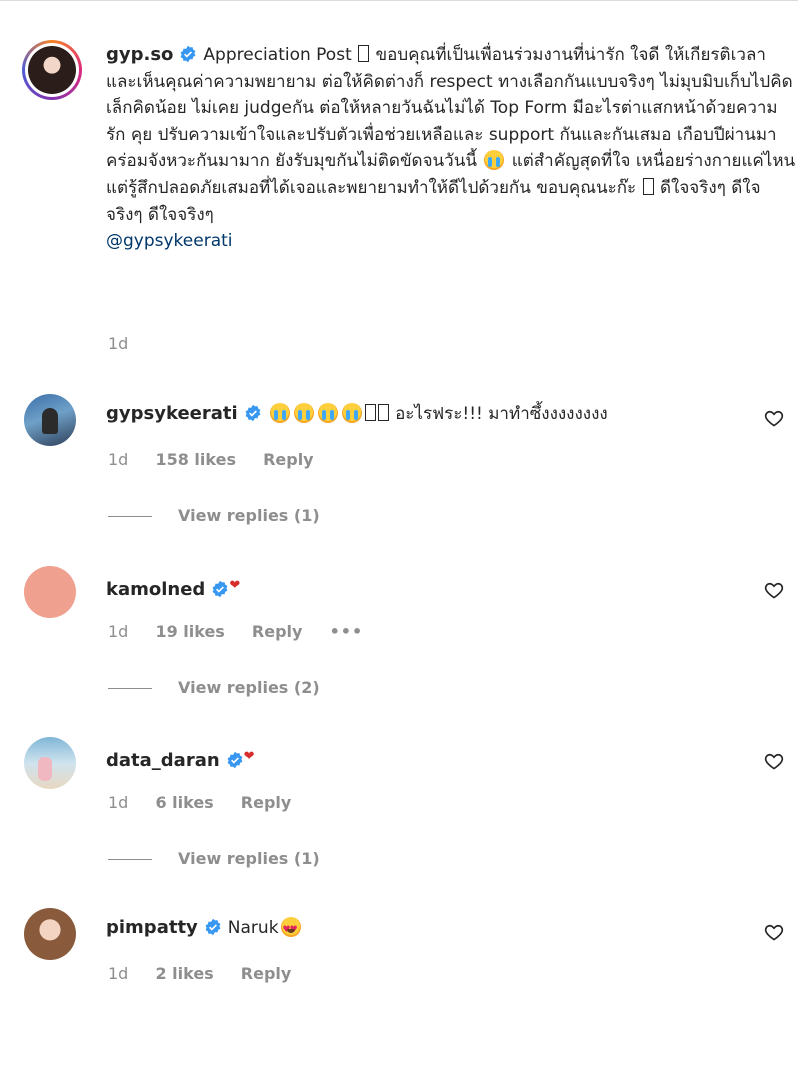 Image resolution: width=798 pixels, height=1068 pixels. I want to click on view-replies-label: View replies (2), so click(249, 687).